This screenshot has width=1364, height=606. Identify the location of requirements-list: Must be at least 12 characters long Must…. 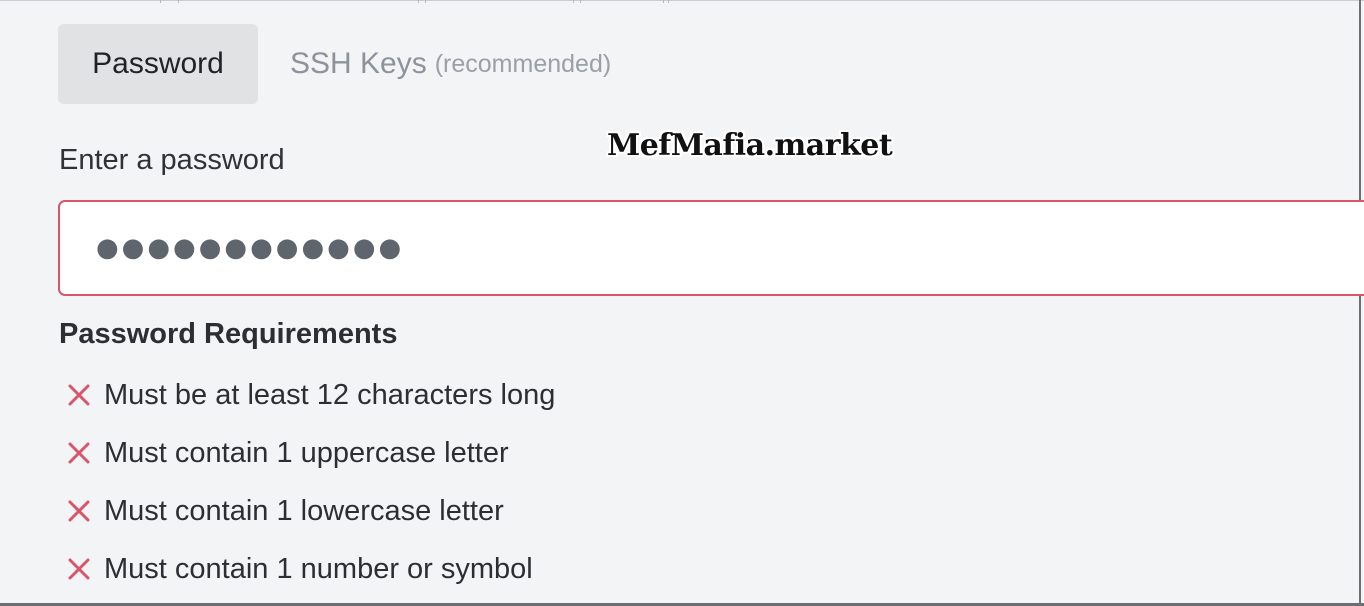
(309, 482).